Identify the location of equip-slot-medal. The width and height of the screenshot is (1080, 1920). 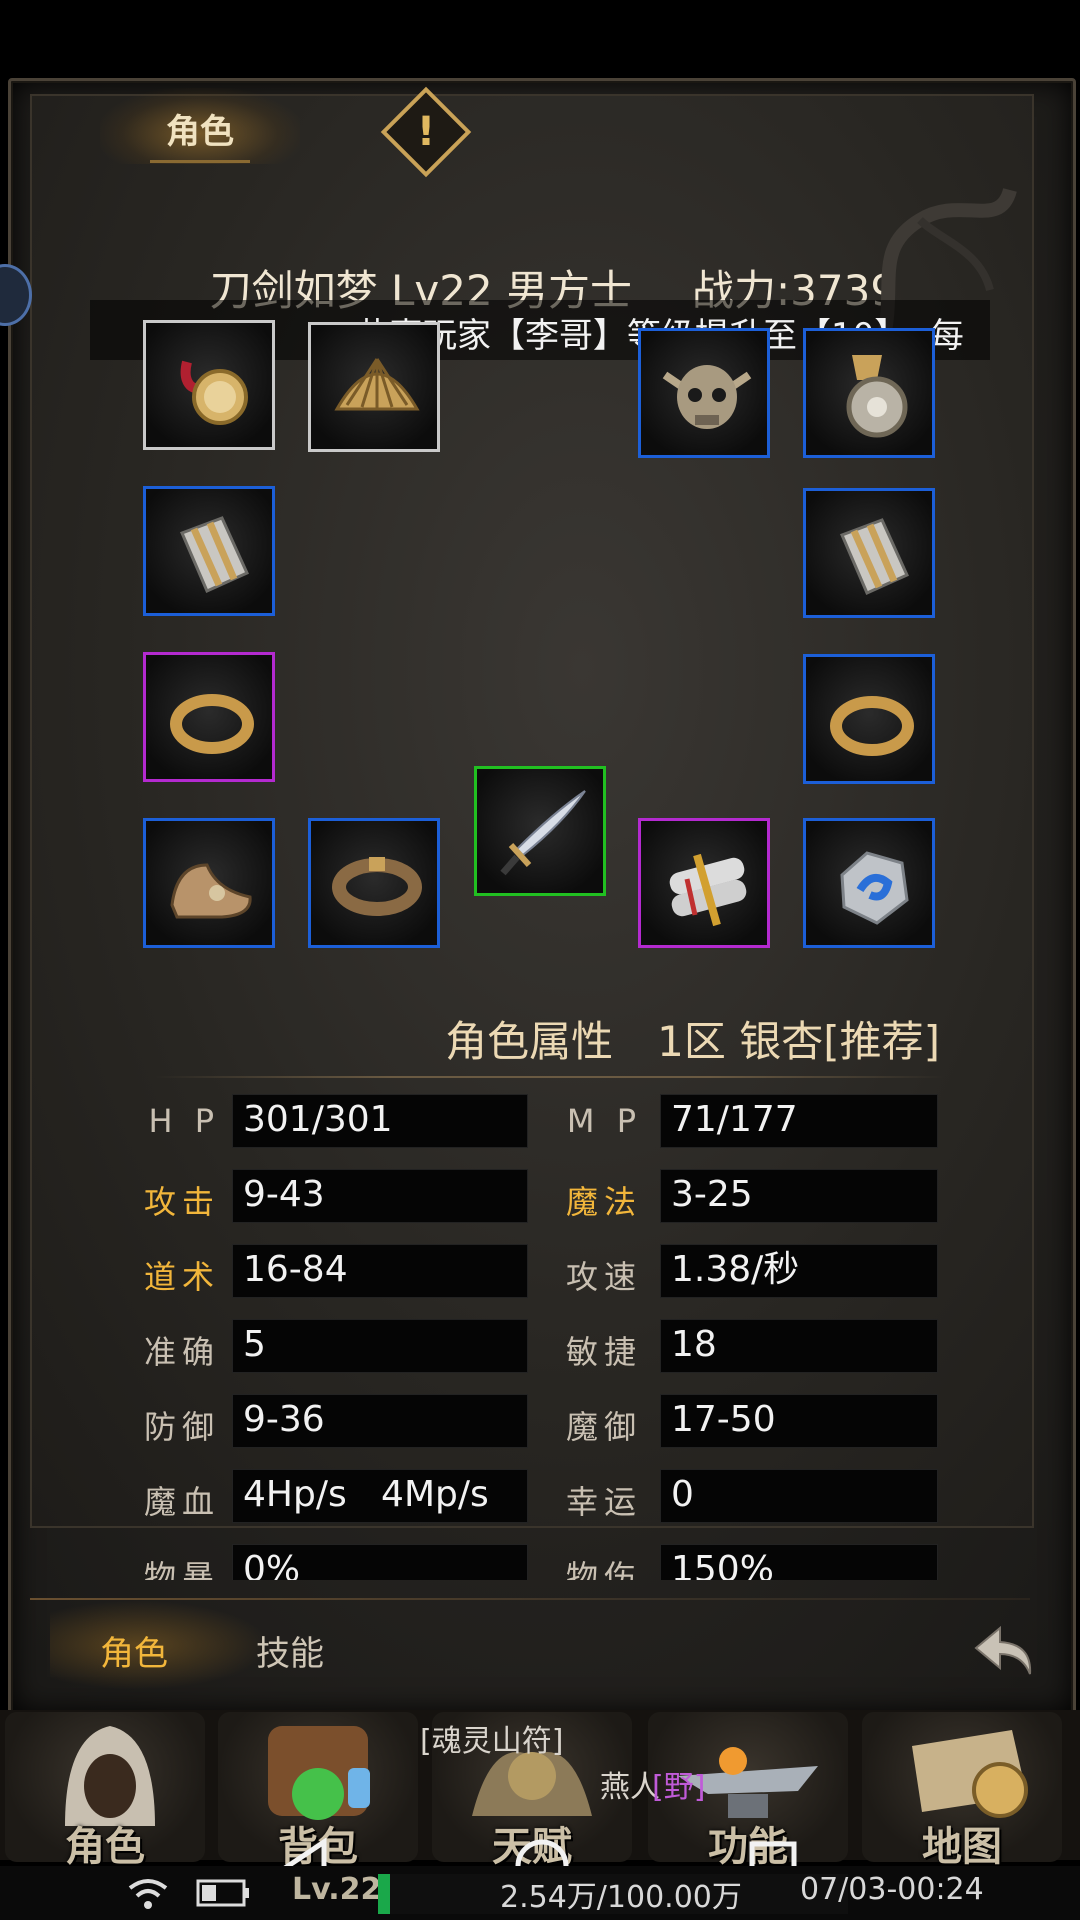
(869, 393).